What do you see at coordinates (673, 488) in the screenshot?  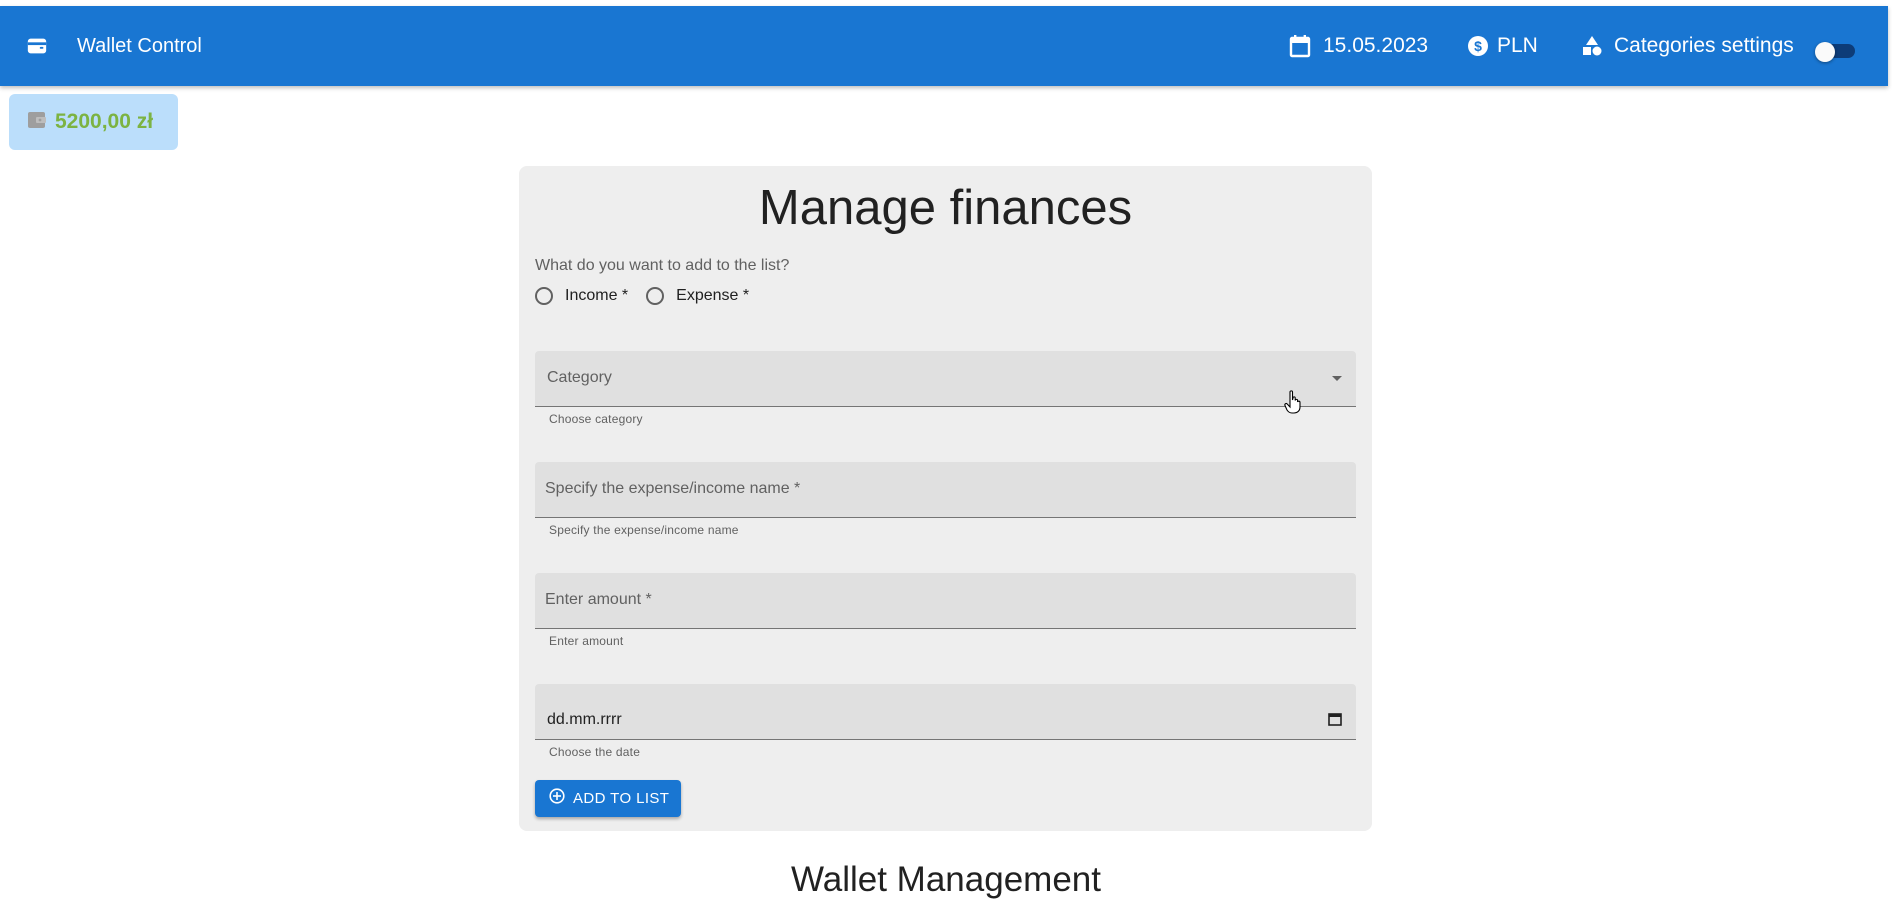 I see `name-label: Specify the expense/income name *` at bounding box center [673, 488].